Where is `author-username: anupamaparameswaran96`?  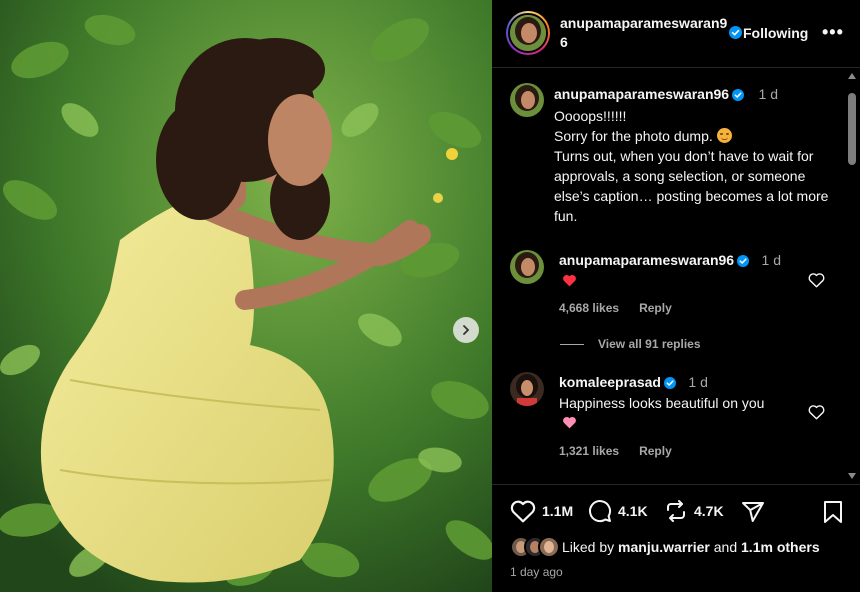
author-username: anupamaparameswaran96 is located at coordinates (645, 33).